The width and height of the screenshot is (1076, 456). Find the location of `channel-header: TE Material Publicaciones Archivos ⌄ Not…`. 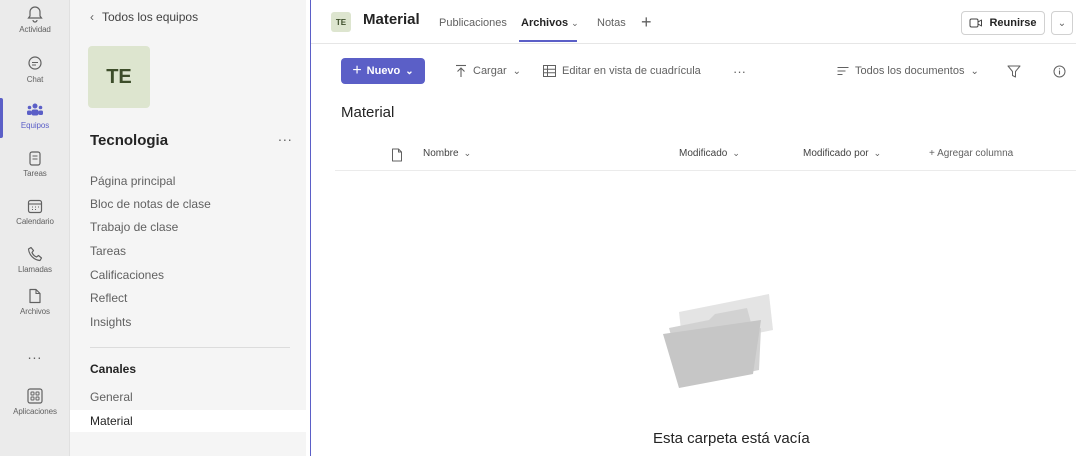

channel-header: TE Material Publicaciones Archivos ⌄ Not… is located at coordinates (693, 22).